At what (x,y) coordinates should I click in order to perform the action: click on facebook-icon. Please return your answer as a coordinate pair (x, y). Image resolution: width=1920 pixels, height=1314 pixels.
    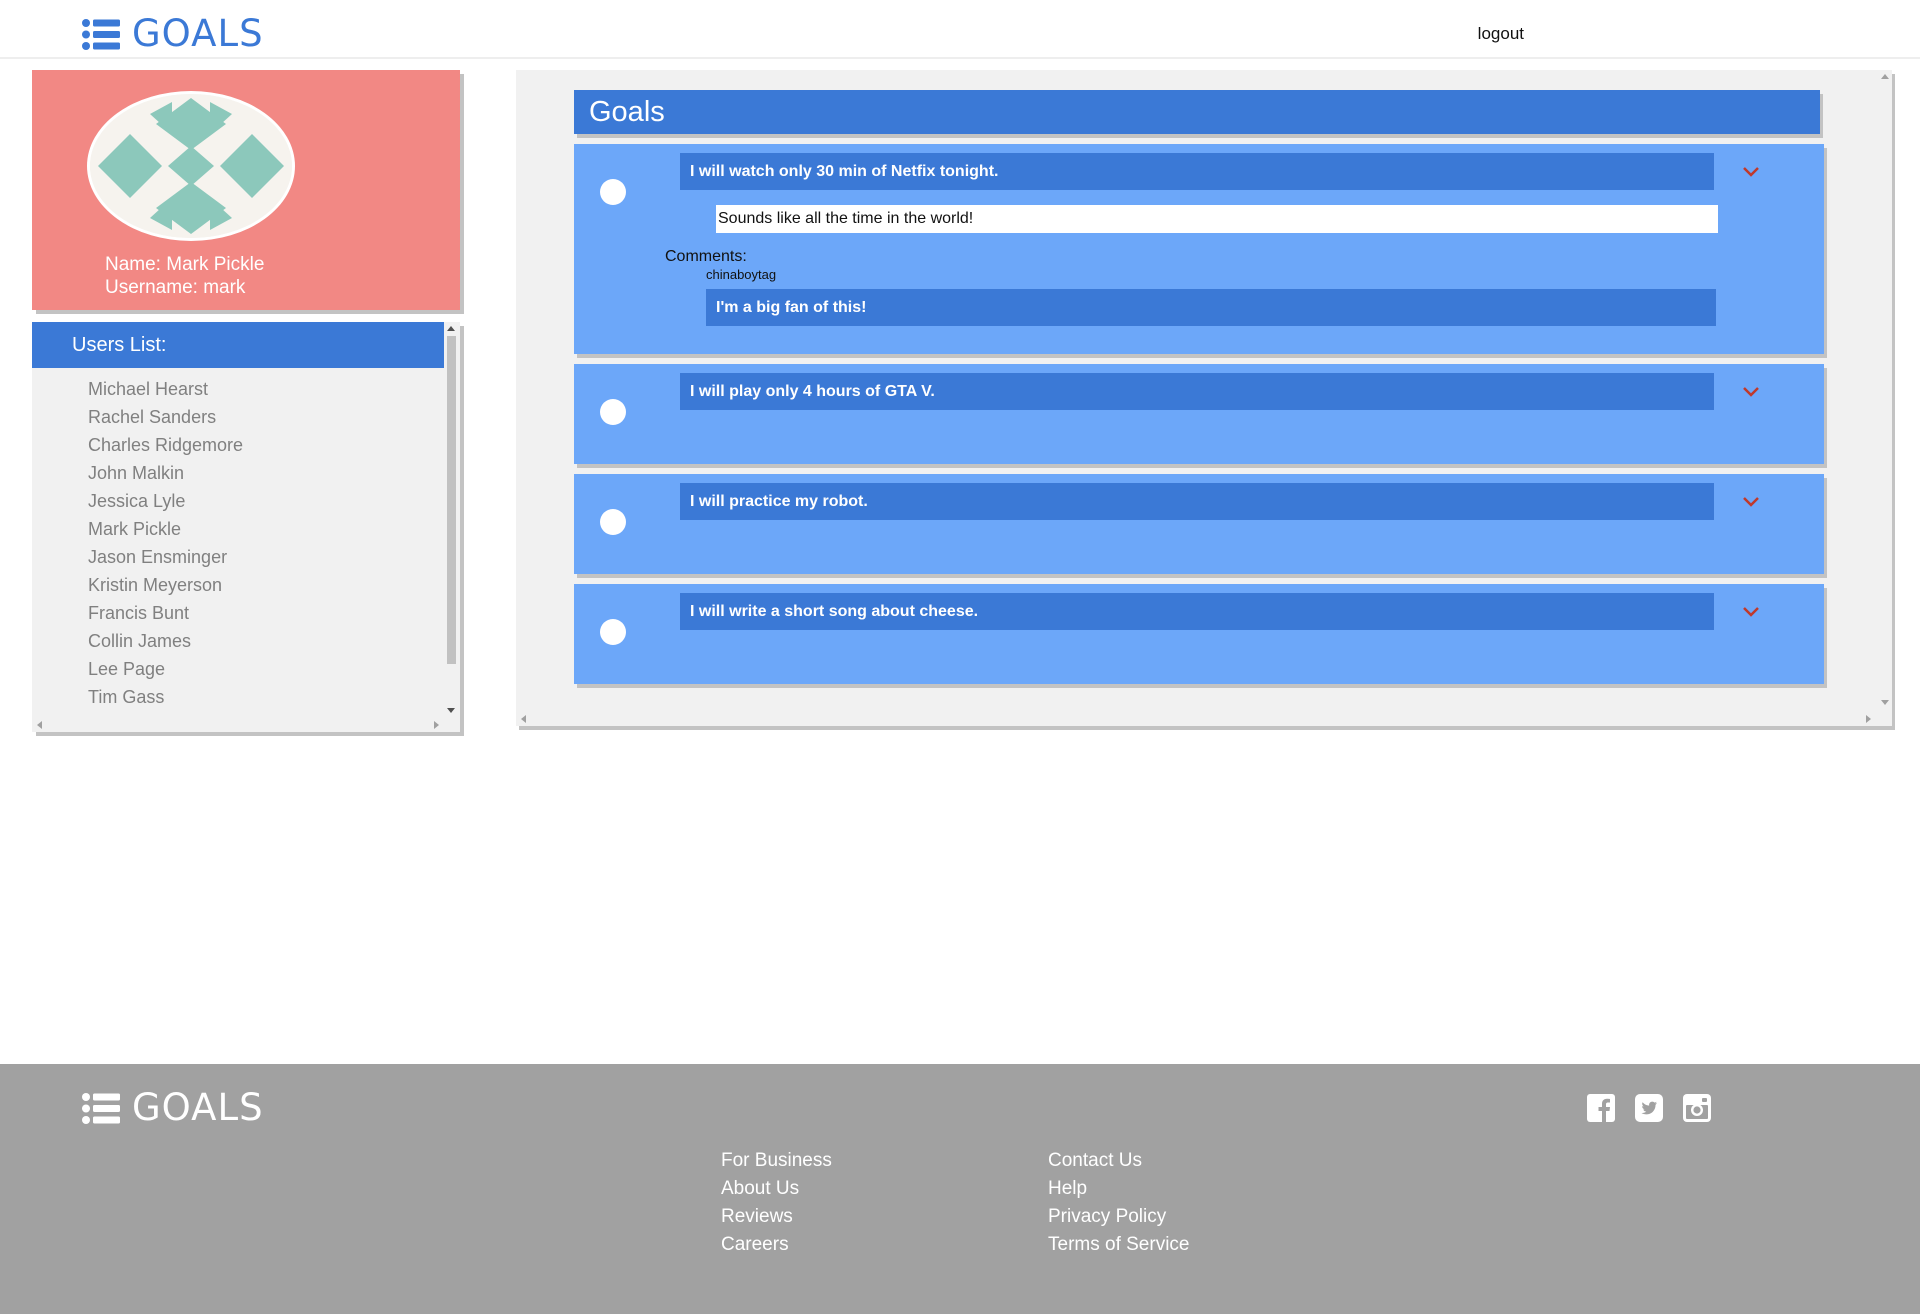
    Looking at the image, I should click on (1601, 1108).